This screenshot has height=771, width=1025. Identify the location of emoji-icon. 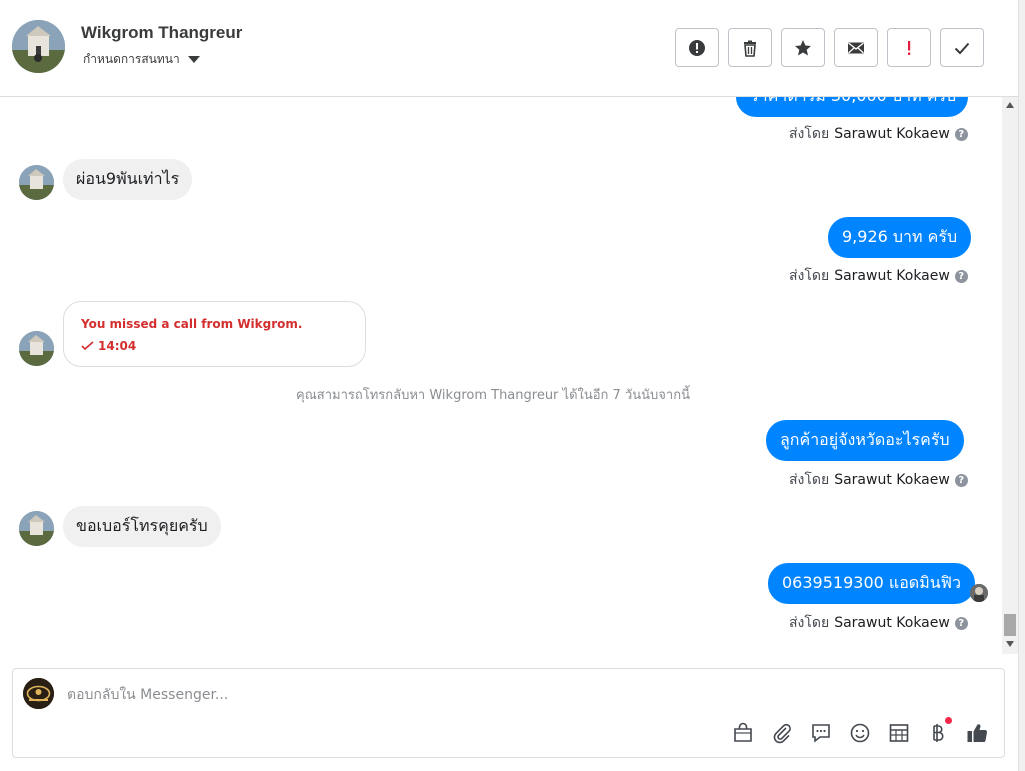
(860, 733).